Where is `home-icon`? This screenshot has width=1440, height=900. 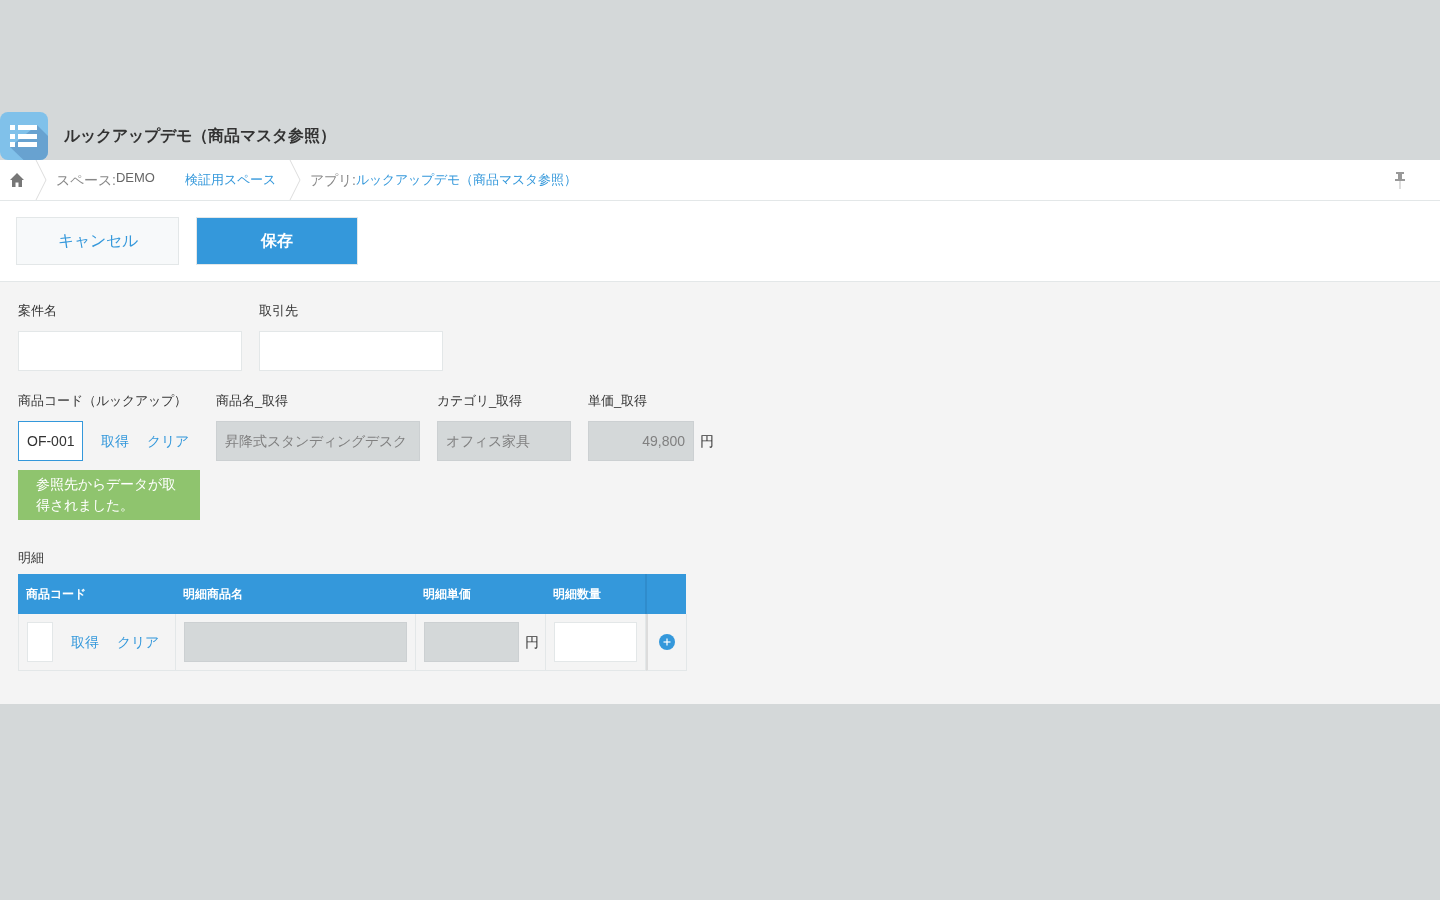
home-icon is located at coordinates (17, 180).